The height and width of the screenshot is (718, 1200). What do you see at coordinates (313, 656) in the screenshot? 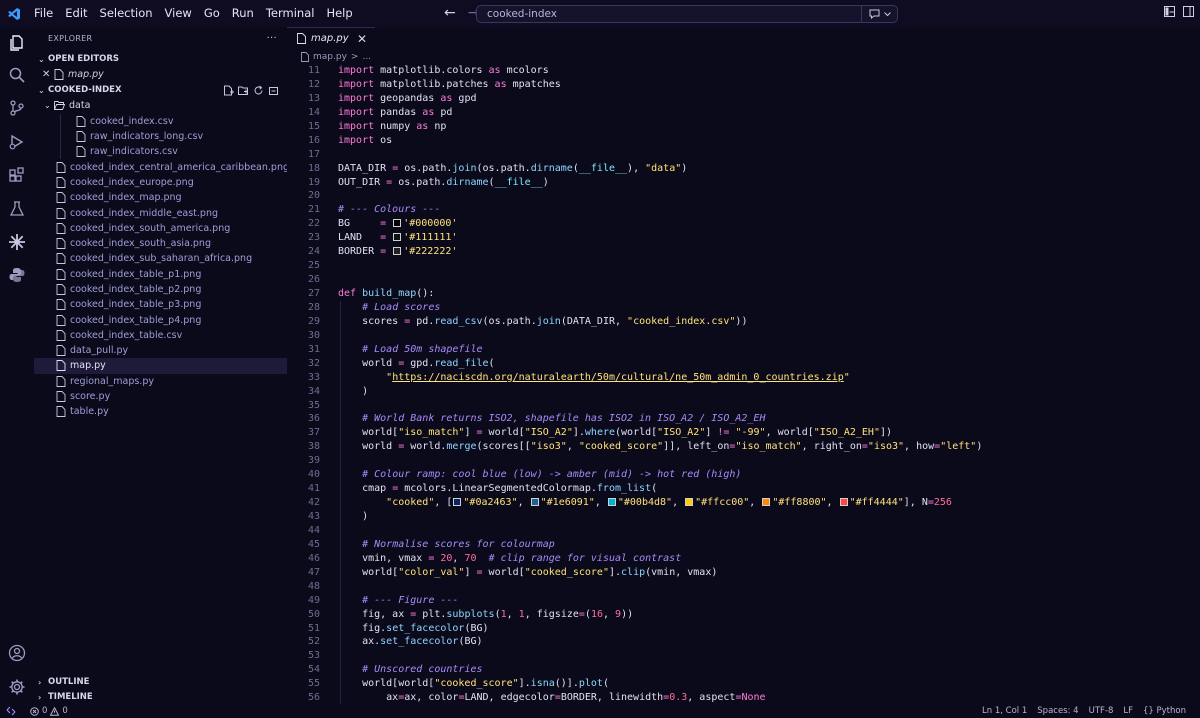
I see `line-number: 53` at bounding box center [313, 656].